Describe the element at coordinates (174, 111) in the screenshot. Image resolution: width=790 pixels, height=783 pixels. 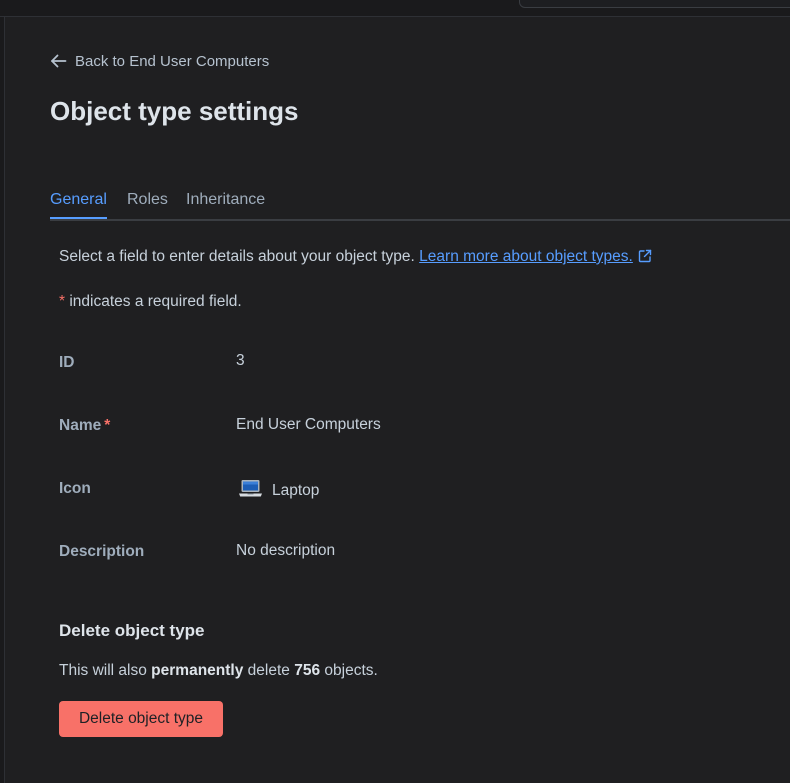
I see `page-title: Object type settings` at that location.